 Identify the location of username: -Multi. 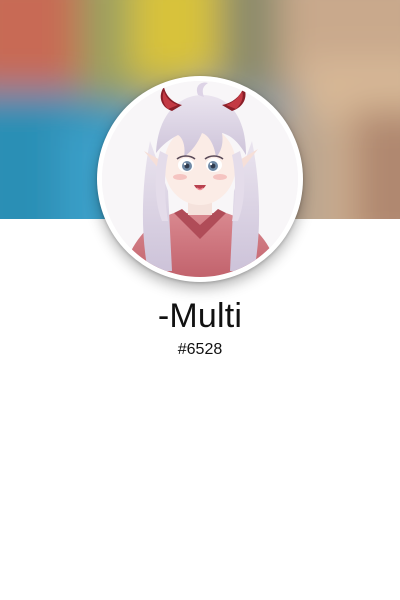
(200, 316).